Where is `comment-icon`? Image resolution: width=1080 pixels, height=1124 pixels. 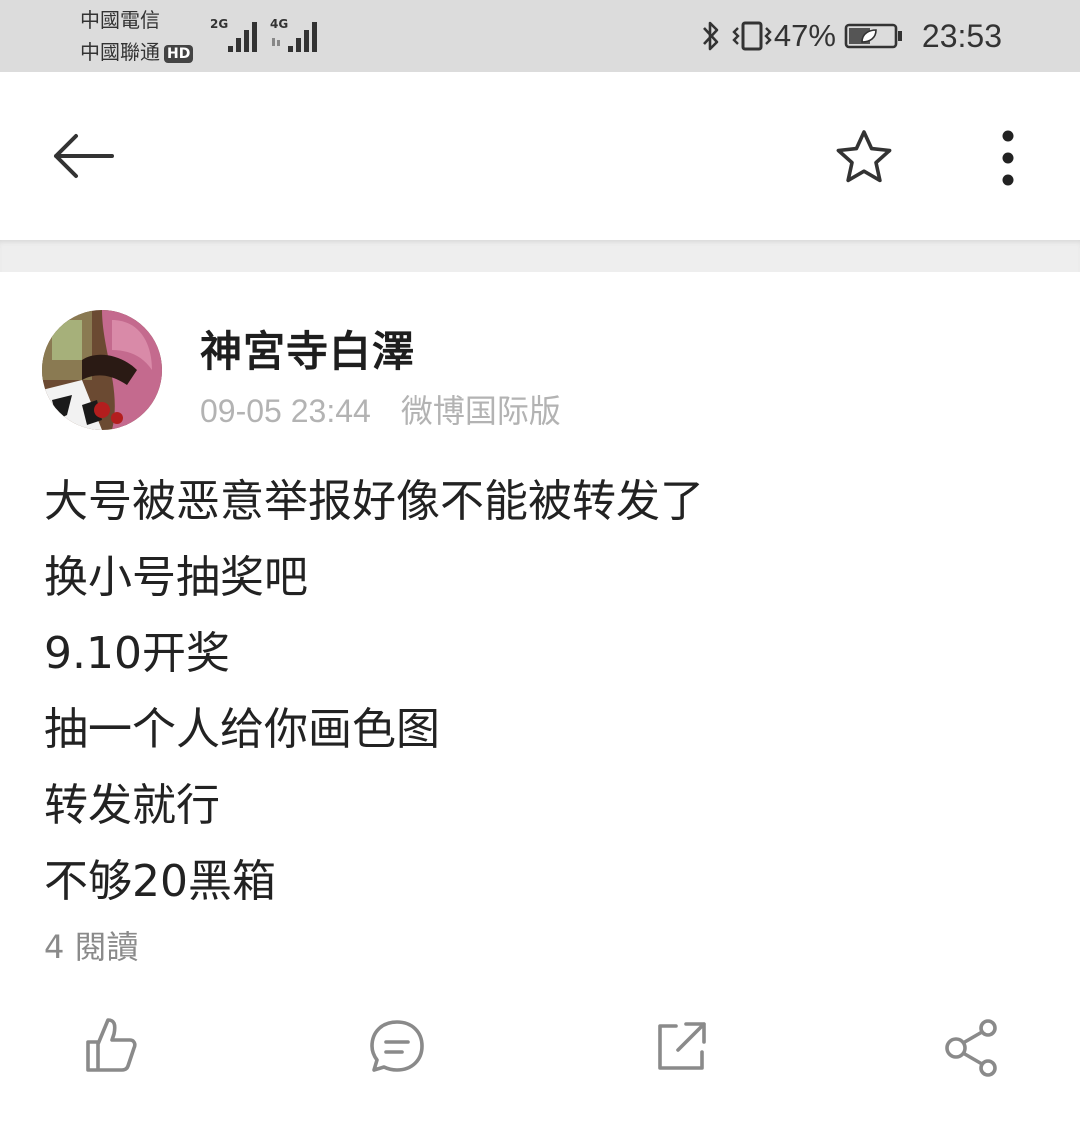 comment-icon is located at coordinates (397, 1046).